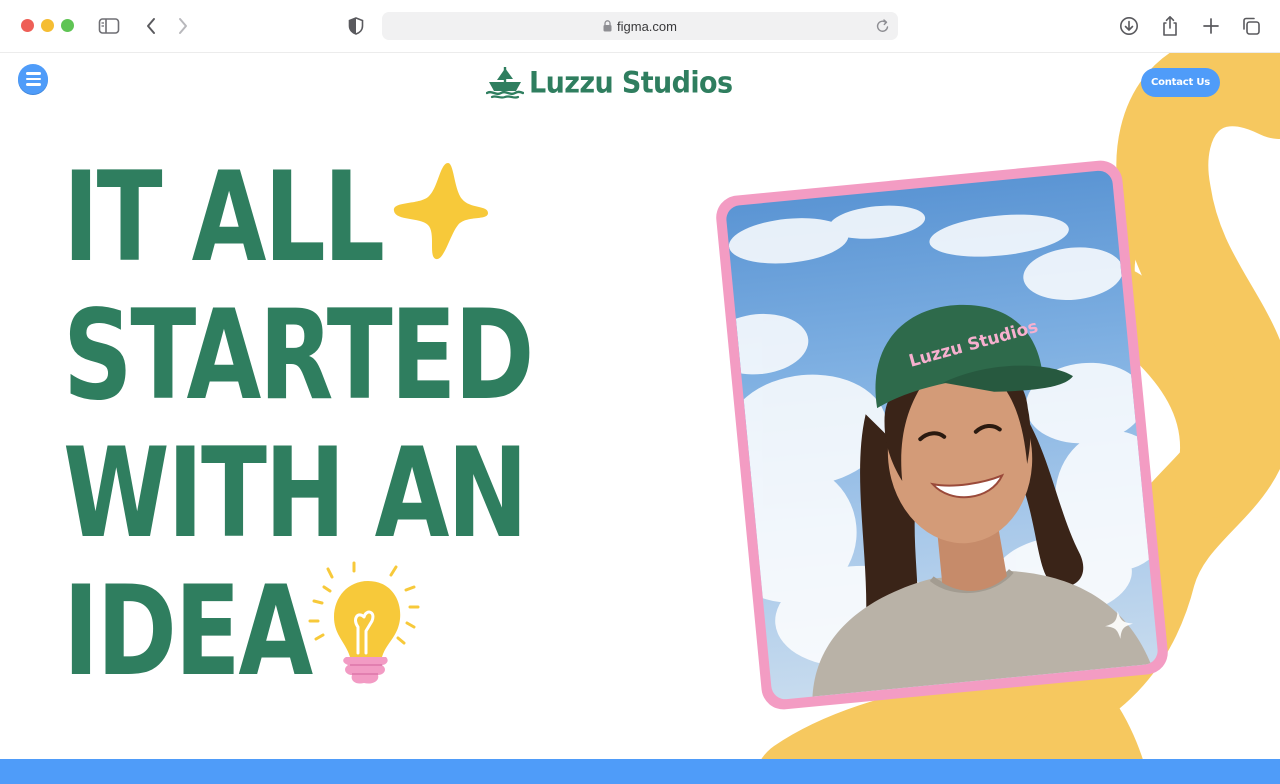 The image size is (1280, 784). What do you see at coordinates (188, 632) in the screenshot?
I see `headline-line-4: IDEA` at bounding box center [188, 632].